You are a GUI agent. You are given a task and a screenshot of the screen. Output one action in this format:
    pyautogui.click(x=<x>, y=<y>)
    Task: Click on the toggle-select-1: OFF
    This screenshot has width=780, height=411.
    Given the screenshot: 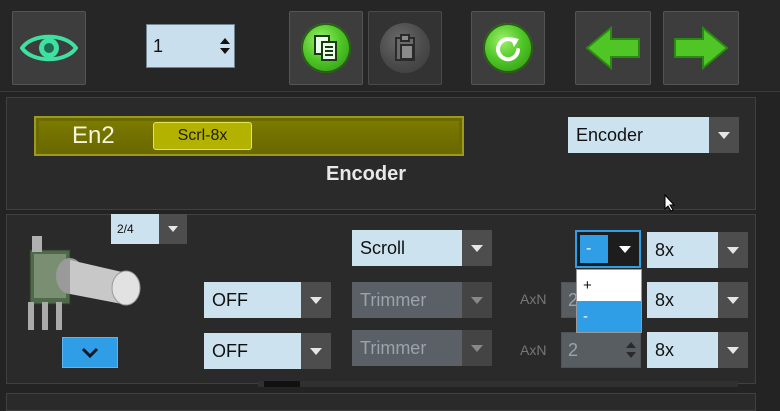 What is the action you would take?
    pyautogui.click(x=267, y=300)
    